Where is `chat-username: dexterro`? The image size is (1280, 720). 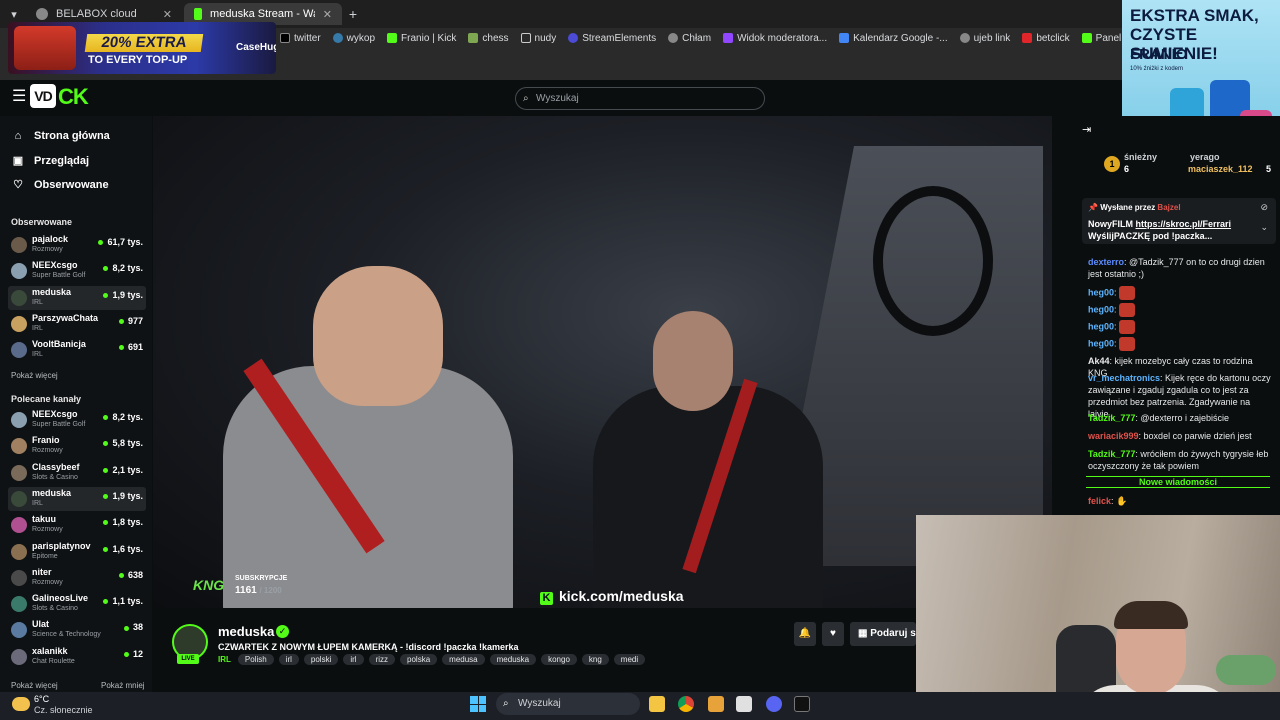
chat-username: dexterro is located at coordinates (1106, 262).